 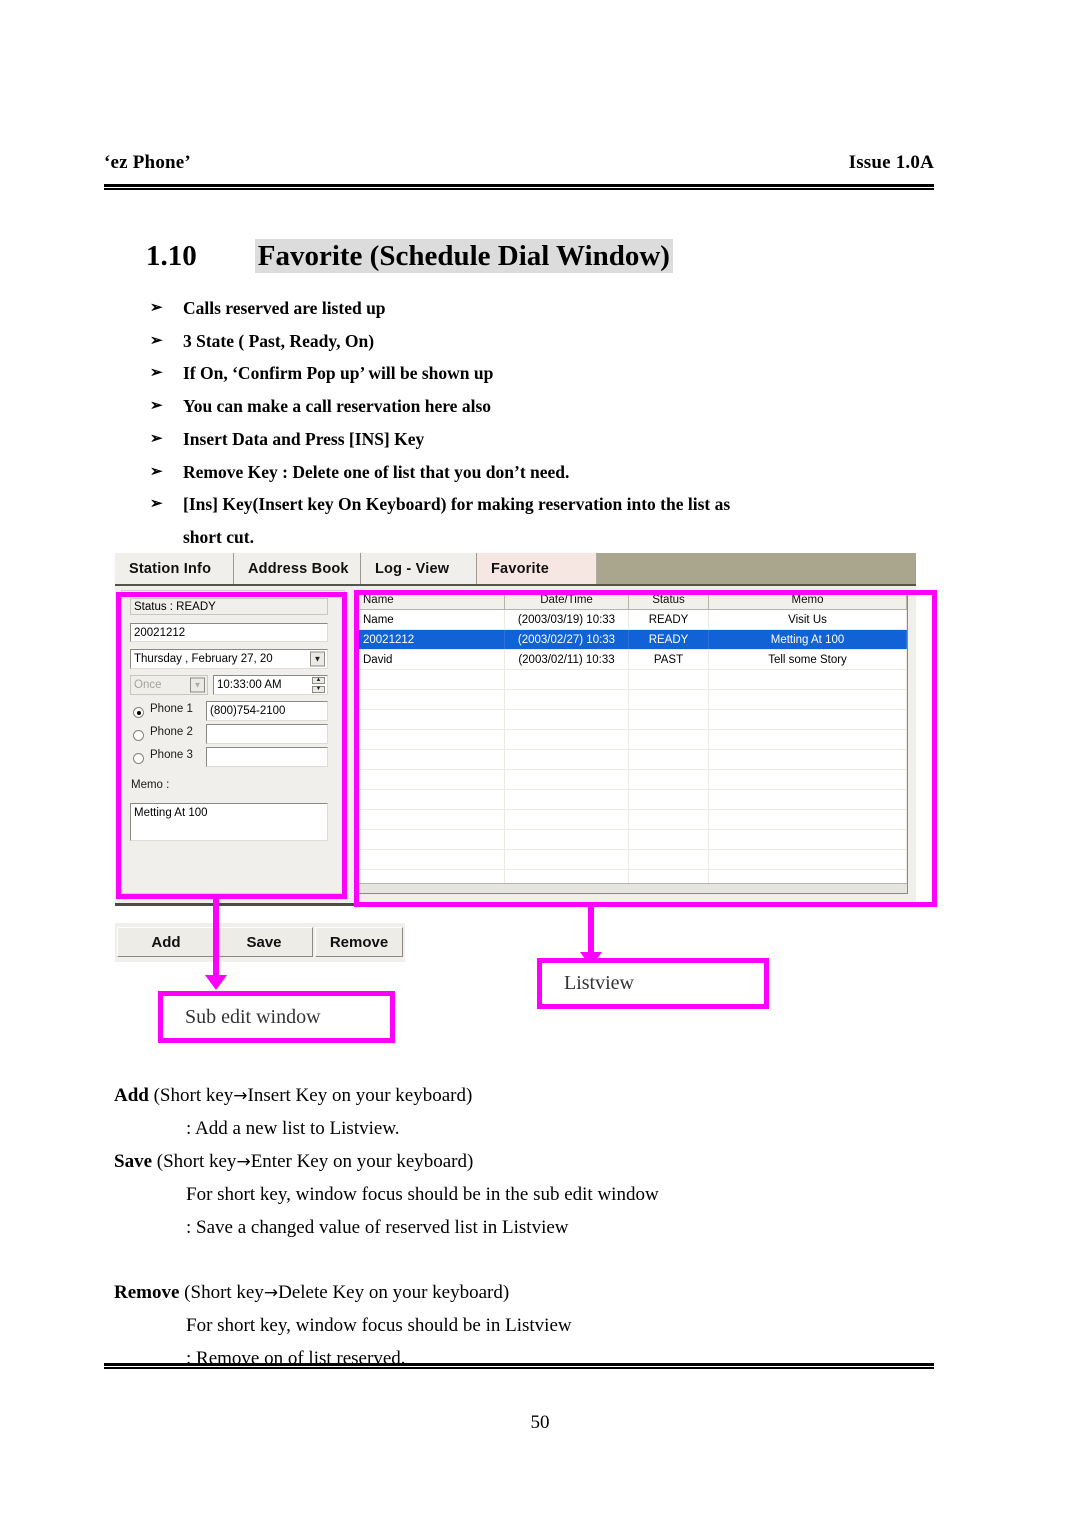 What do you see at coordinates (519, 1366) in the screenshot?
I see `footer-divider` at bounding box center [519, 1366].